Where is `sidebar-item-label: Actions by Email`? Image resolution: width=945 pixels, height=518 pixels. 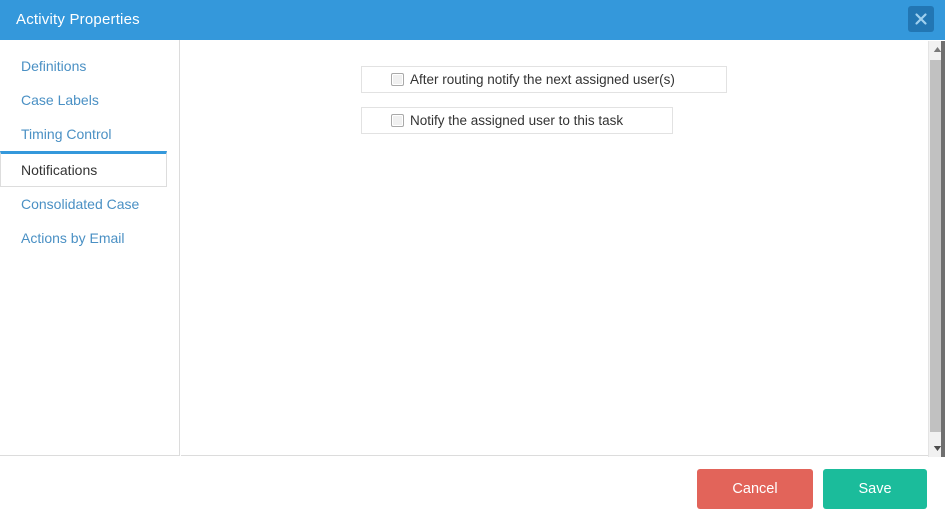 sidebar-item-label: Actions by Email is located at coordinates (73, 238).